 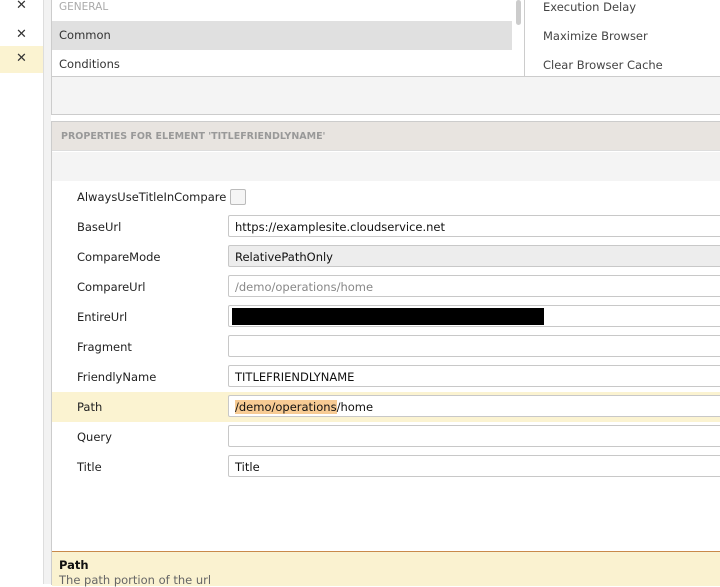 I want to click on property-row-selected: Path /demo/operations/home, so click(x=386, y=407).